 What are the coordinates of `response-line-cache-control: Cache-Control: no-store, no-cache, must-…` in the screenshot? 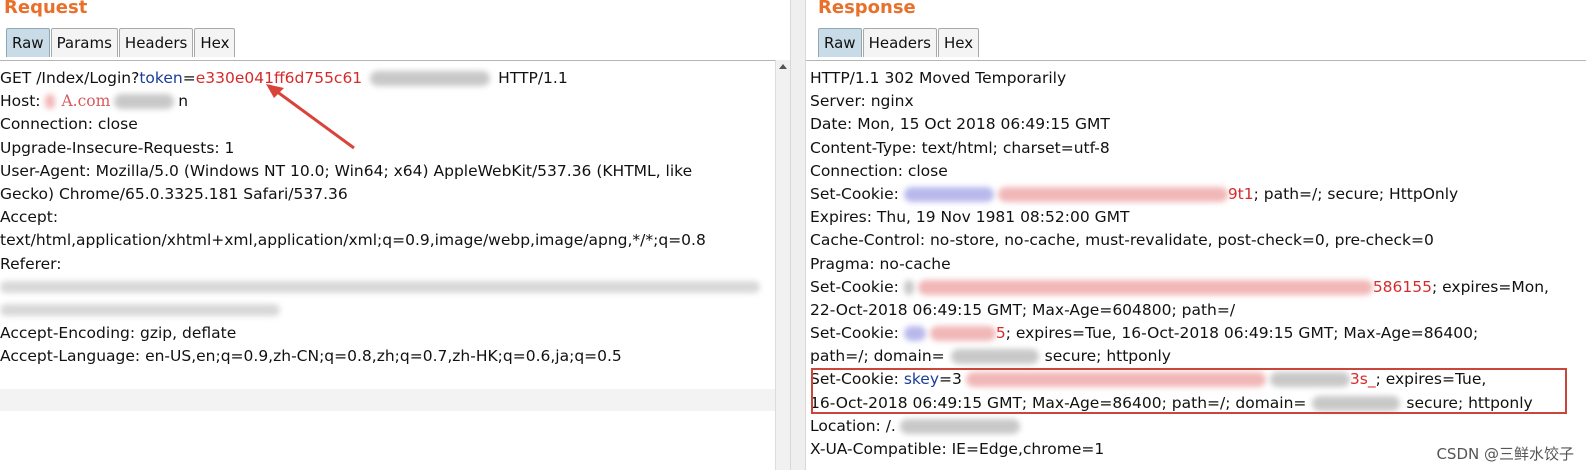 It's located at (1122, 240).